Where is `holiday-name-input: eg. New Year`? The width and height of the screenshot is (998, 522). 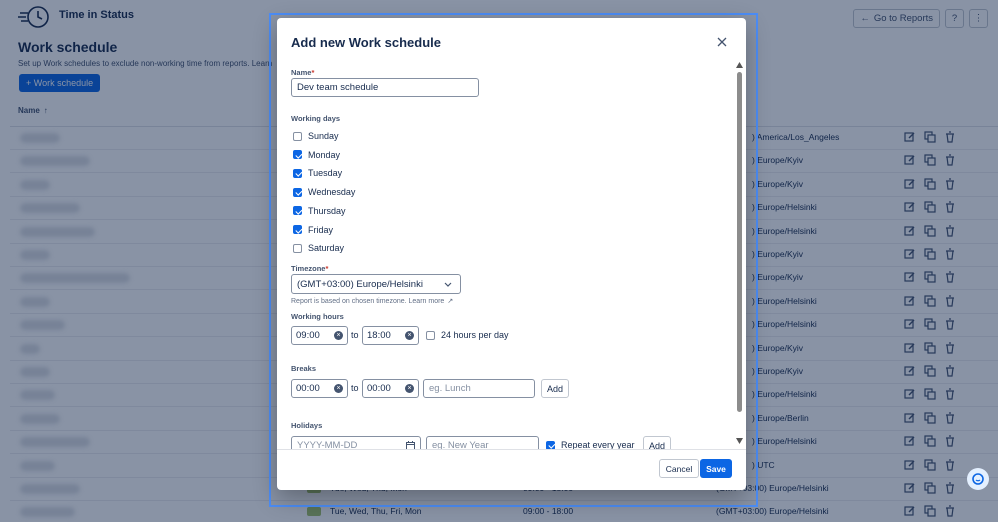
holiday-name-input: eg. New Year is located at coordinates (482, 442).